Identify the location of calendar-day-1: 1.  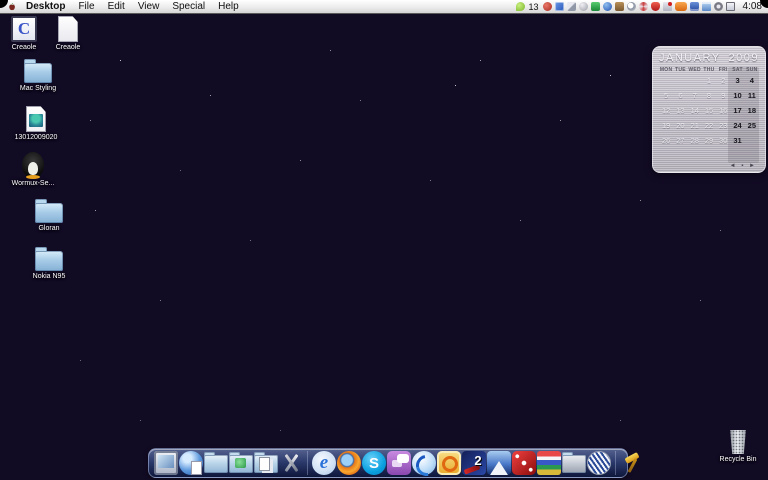
(709, 80).